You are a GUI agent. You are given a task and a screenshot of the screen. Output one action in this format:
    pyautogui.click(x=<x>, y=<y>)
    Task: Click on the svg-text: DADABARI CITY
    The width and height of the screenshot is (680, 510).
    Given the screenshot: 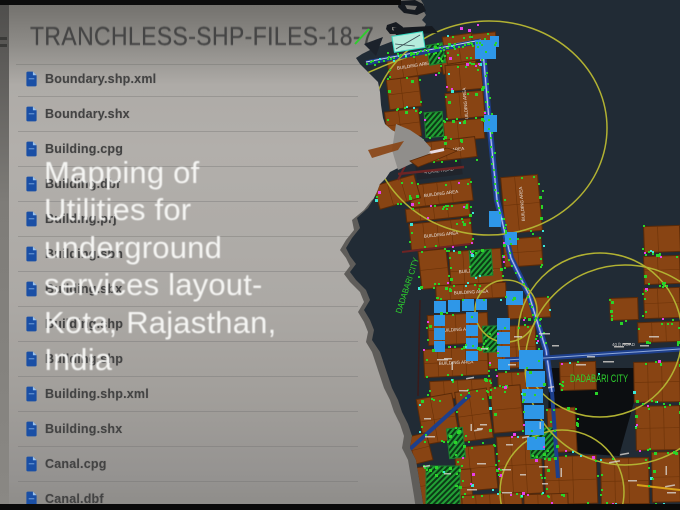 What is the action you would take?
    pyautogui.click(x=599, y=379)
    